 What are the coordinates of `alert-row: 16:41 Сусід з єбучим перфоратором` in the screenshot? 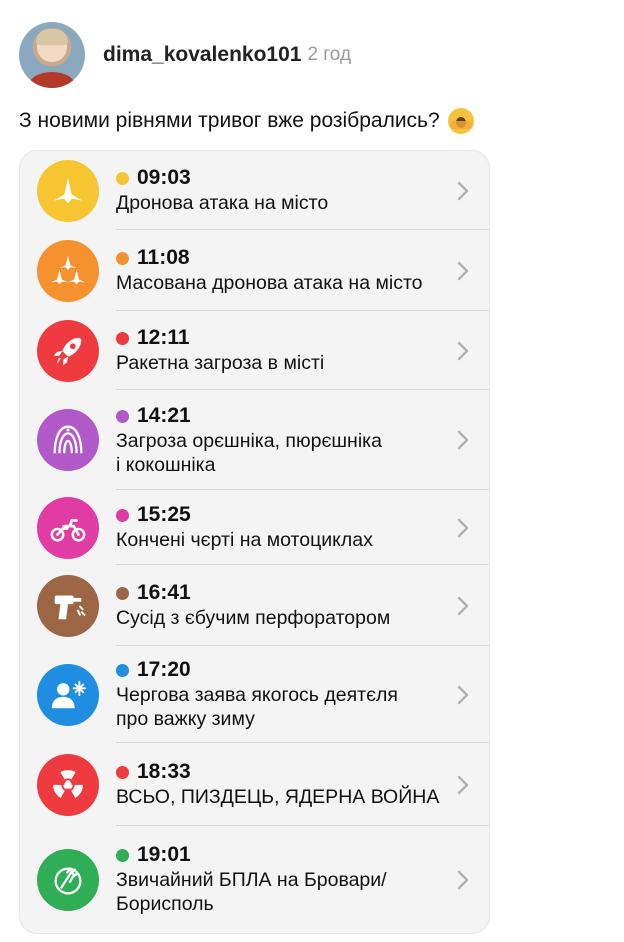 It's located at (254, 605).